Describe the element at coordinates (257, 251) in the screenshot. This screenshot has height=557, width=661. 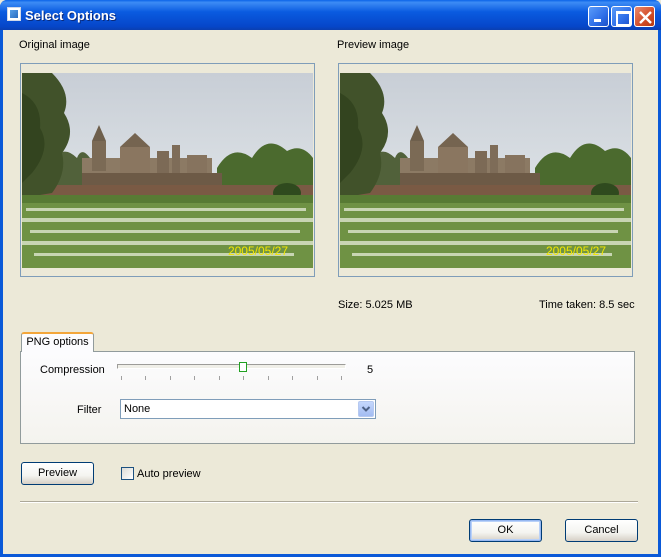
I see `original-date-stamp: 2005/05/27` at that location.